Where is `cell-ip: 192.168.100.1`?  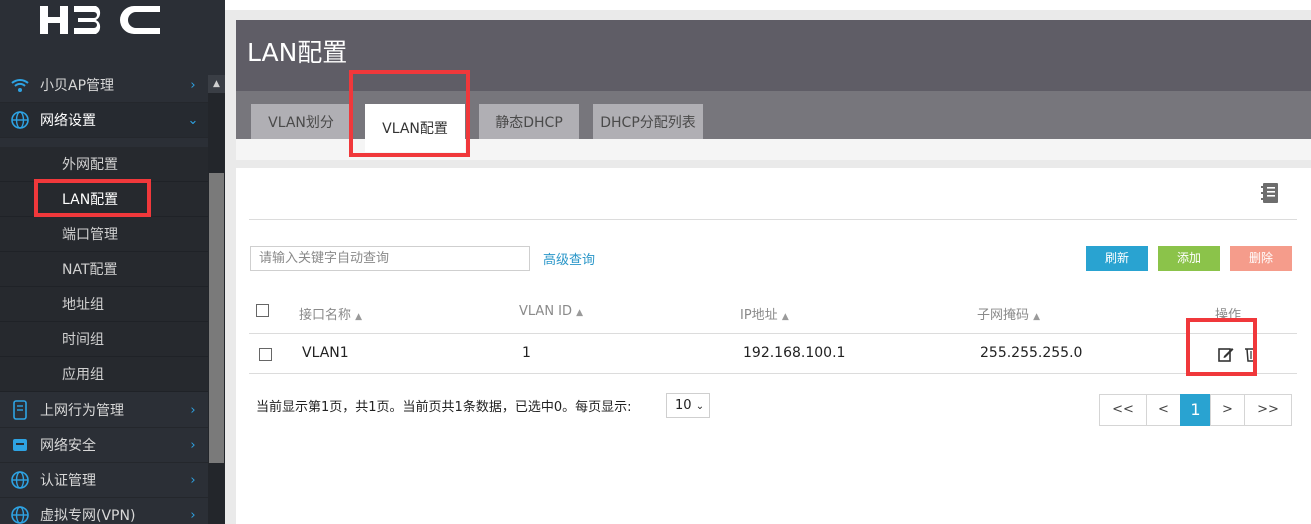
cell-ip: 192.168.100.1 is located at coordinates (794, 353).